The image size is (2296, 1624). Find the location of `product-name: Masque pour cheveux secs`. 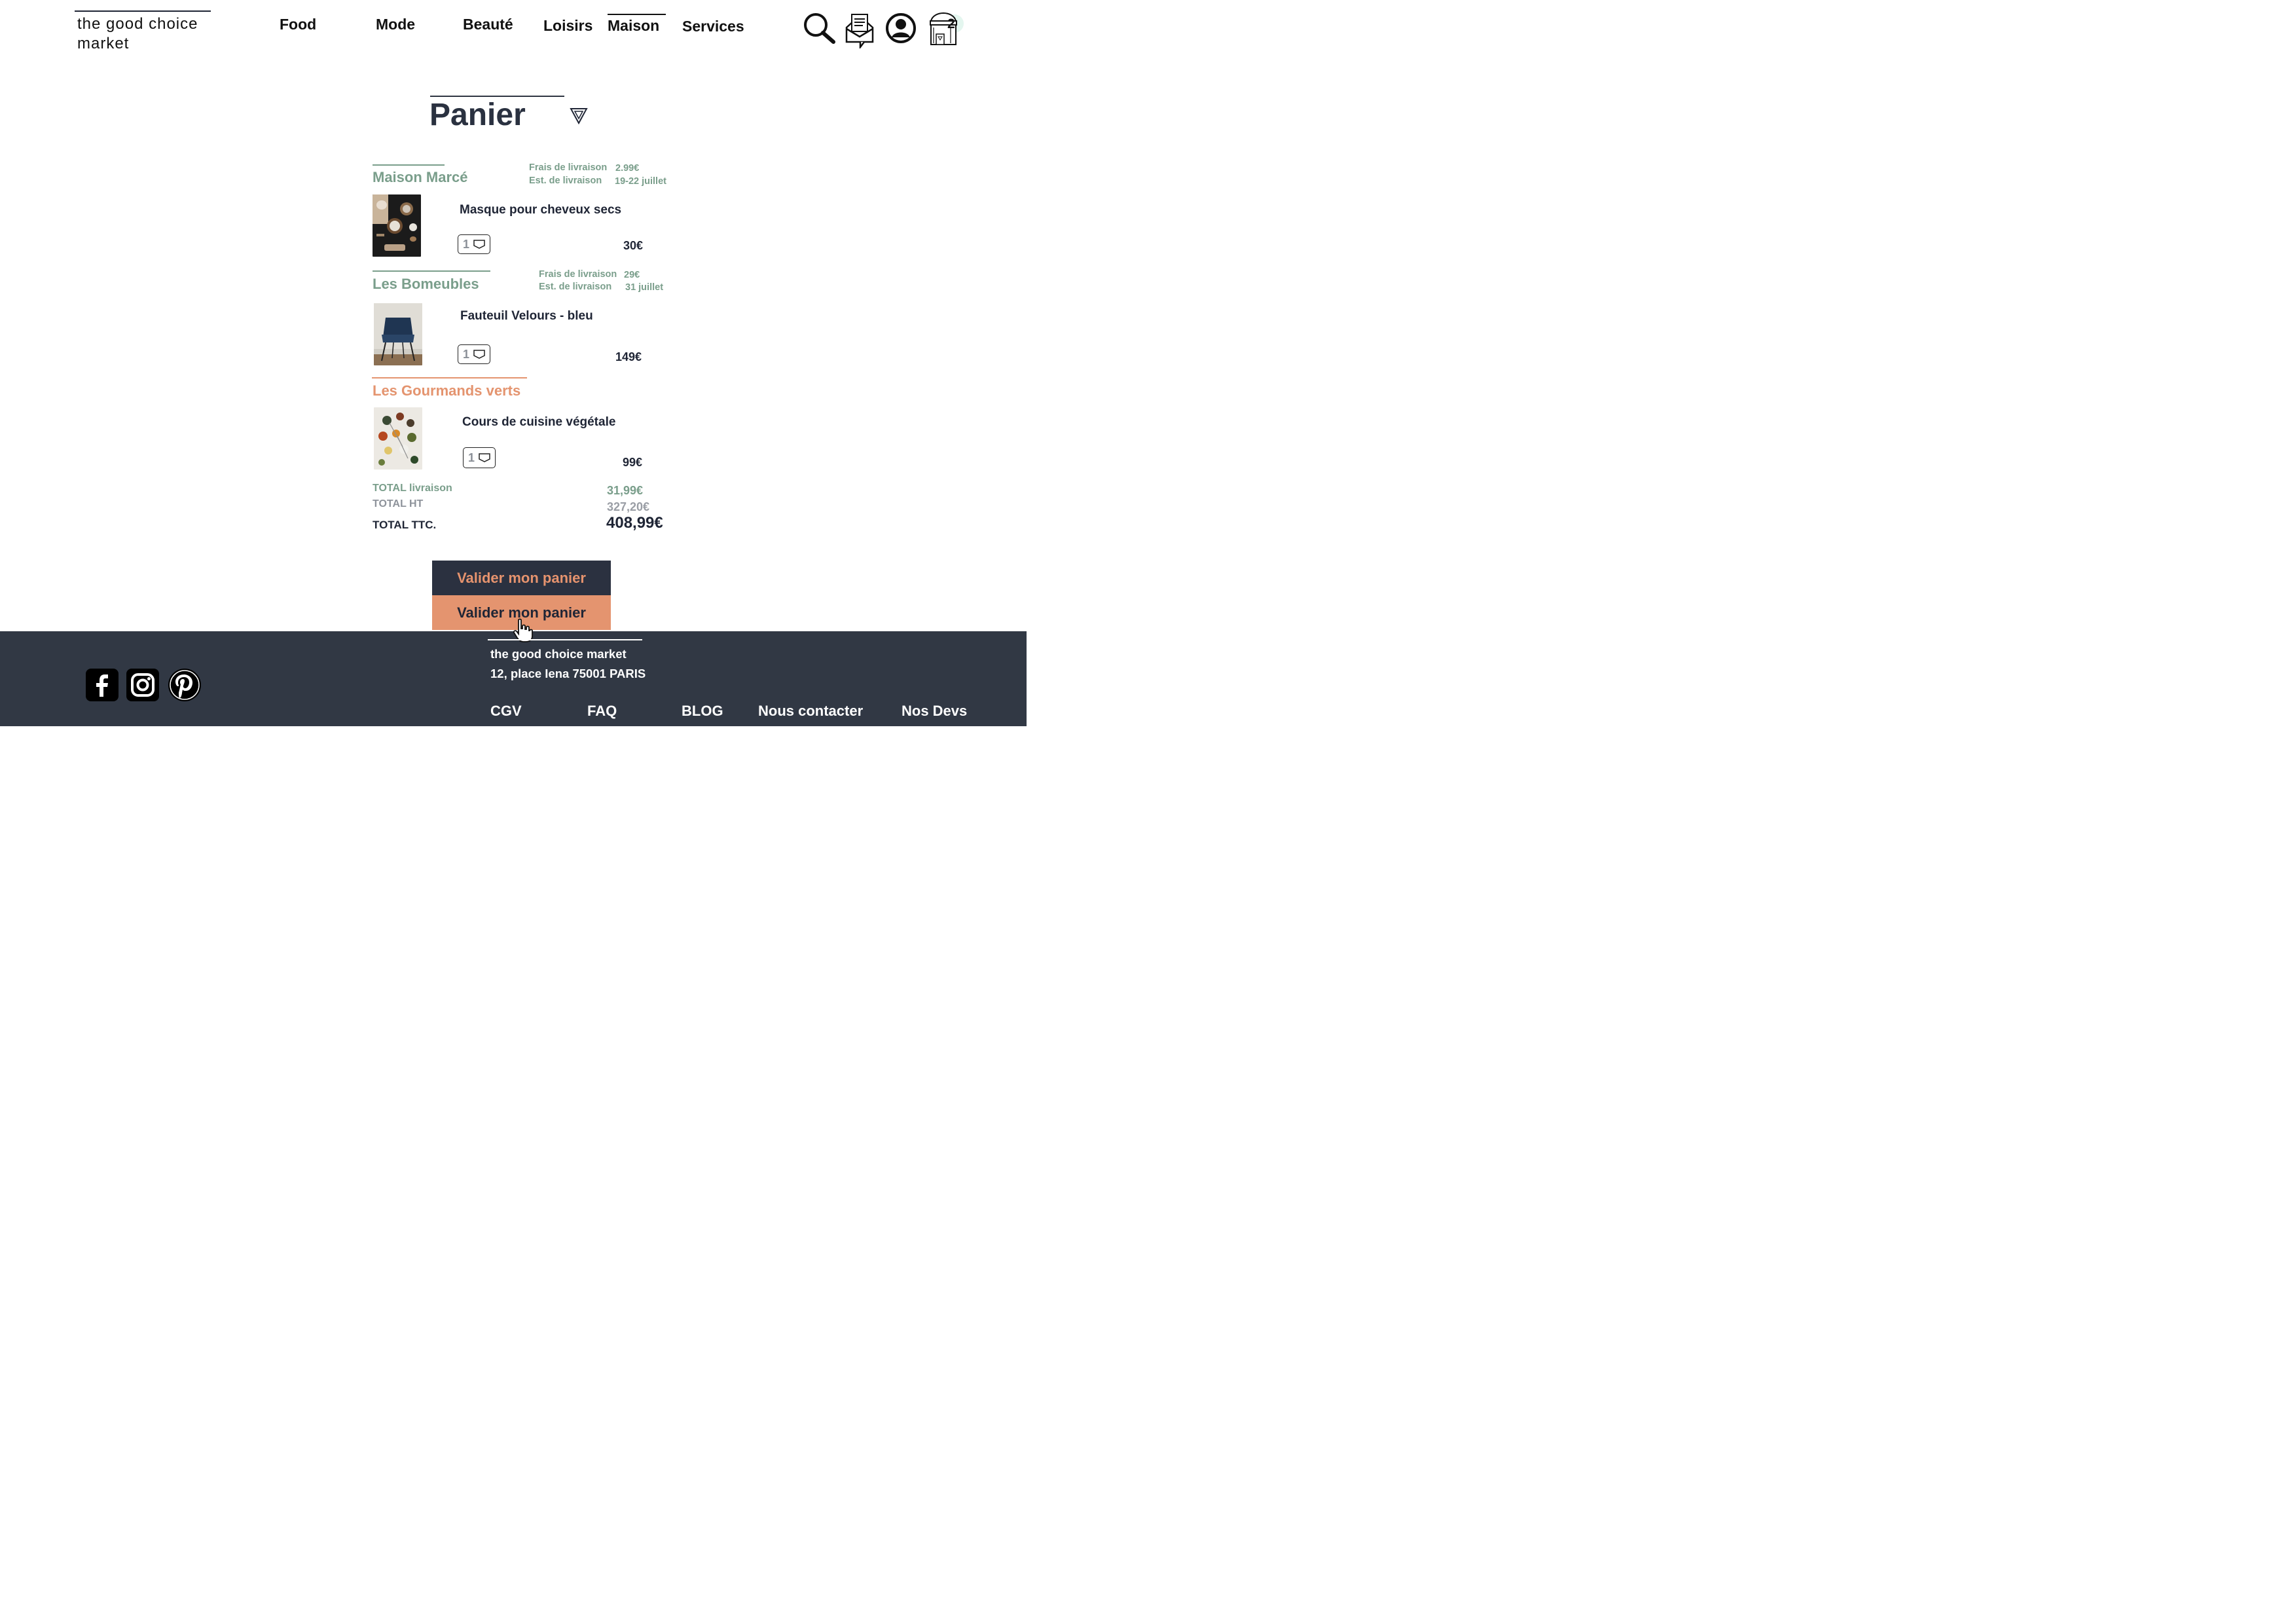

product-name: Masque pour cheveux secs is located at coordinates (540, 210).